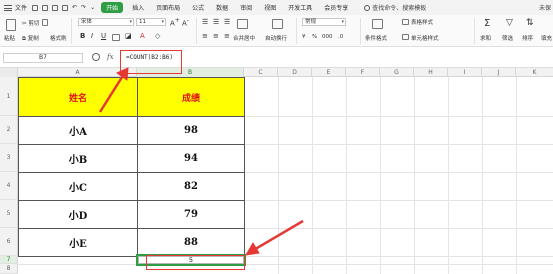  I want to click on align-left-icon: ≡, so click(205, 36).